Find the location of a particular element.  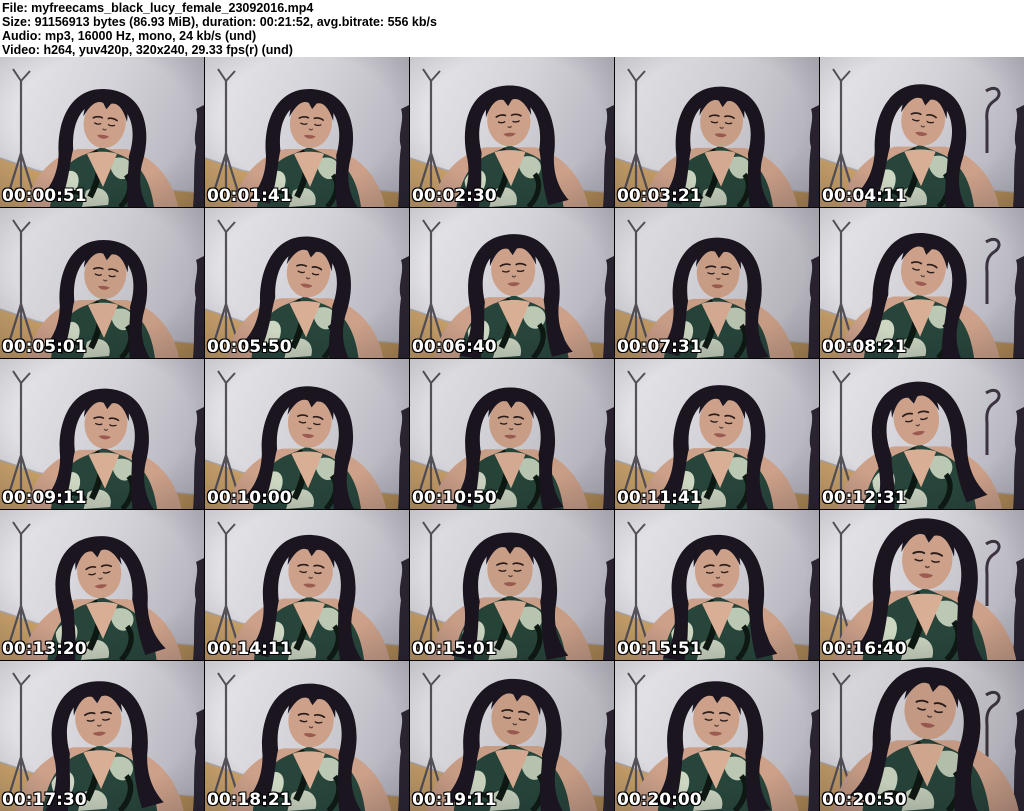

timestamp-overlay: 00:15:51 is located at coordinates (659, 649).